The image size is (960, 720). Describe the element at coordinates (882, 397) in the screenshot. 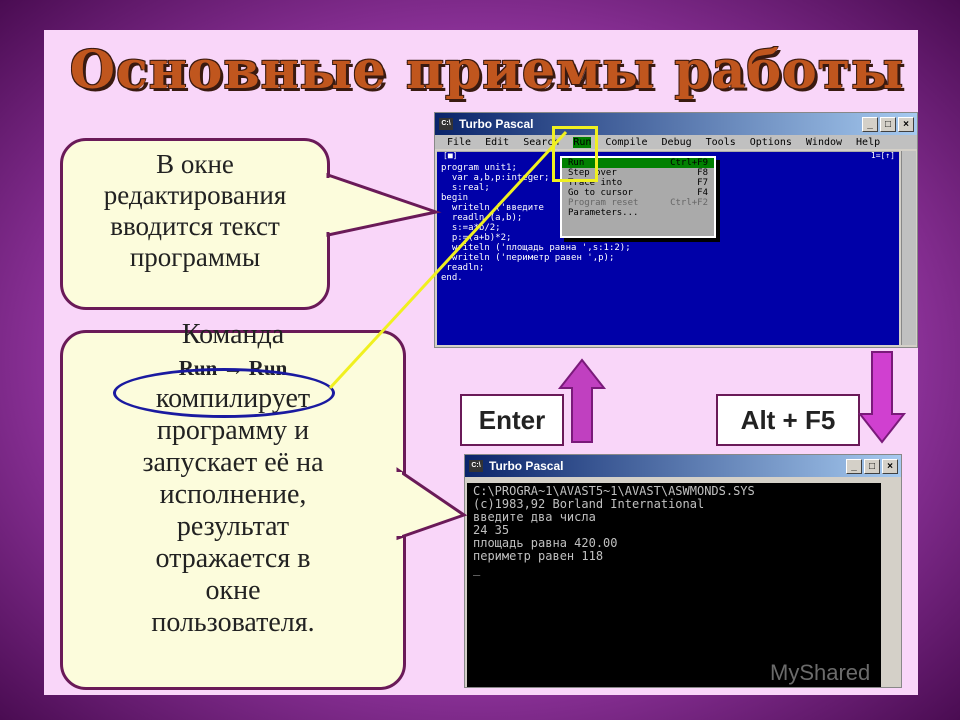

I see `arrow-down-icon` at that location.